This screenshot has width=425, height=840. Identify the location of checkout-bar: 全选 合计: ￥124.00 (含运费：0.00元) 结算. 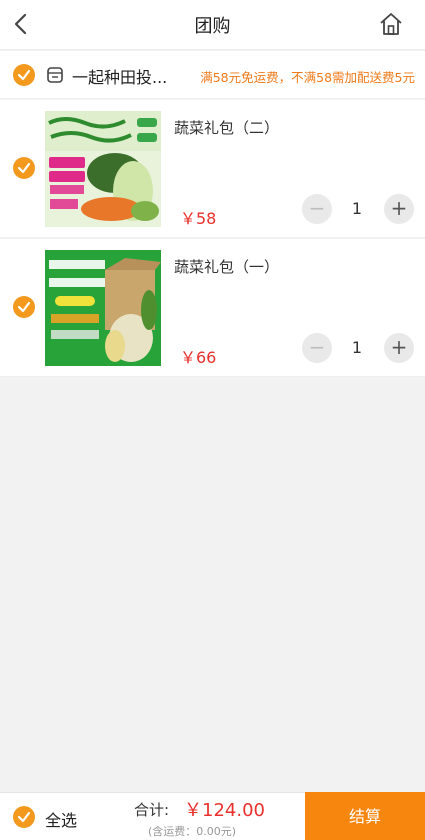
(212, 816).